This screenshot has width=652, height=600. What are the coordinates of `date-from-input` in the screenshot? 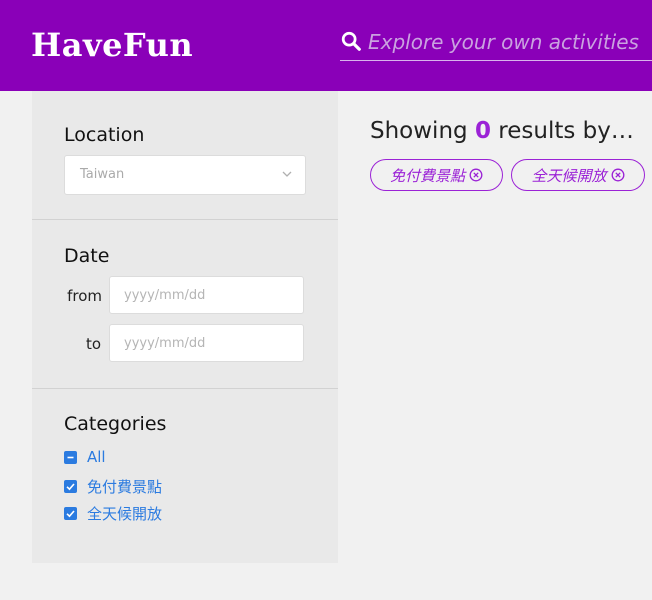 It's located at (206, 295).